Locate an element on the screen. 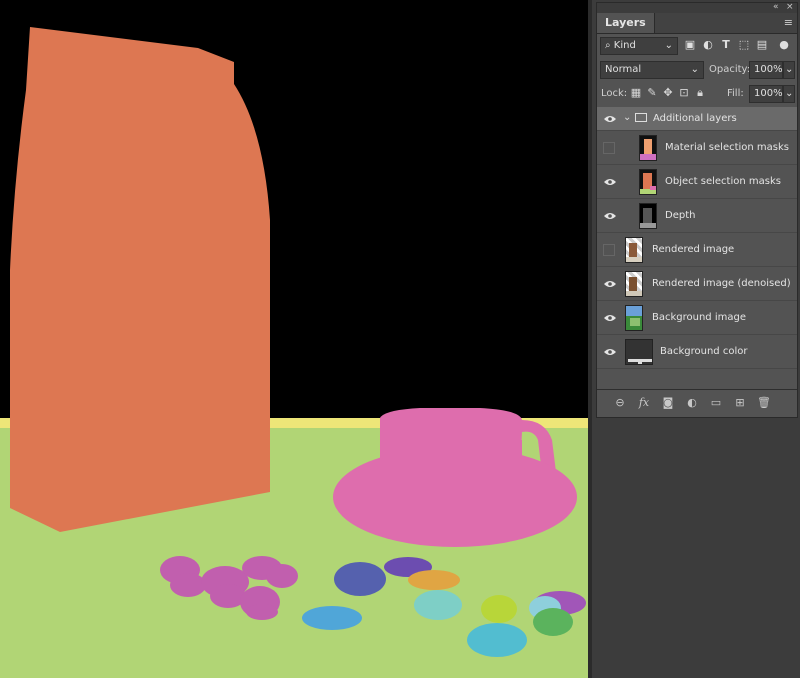  fill-input: 100% is located at coordinates (766, 94).